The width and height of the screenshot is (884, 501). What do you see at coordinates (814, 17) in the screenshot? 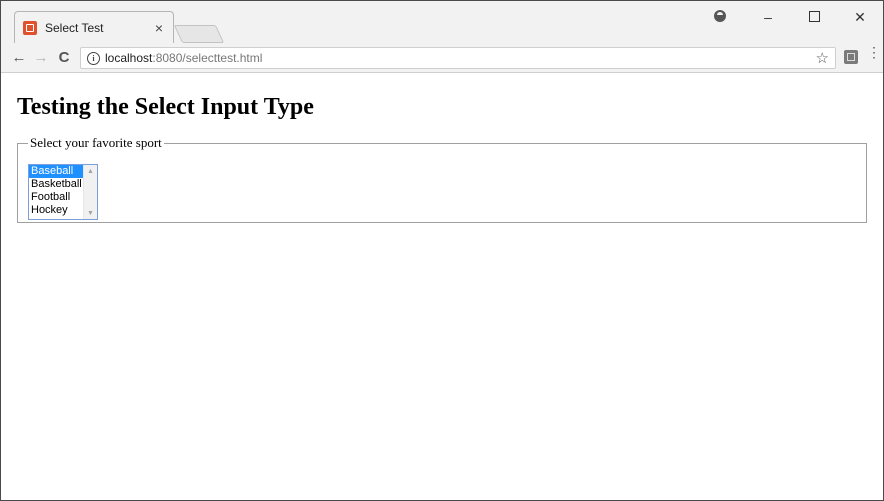
I see `maximize-button` at bounding box center [814, 17].